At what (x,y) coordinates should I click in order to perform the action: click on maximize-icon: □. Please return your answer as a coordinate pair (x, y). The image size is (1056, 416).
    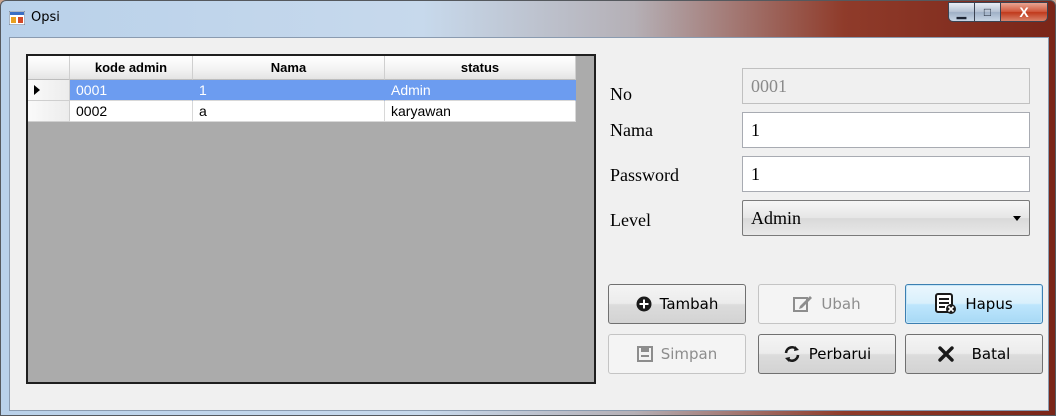
    Looking at the image, I should click on (987, 12).